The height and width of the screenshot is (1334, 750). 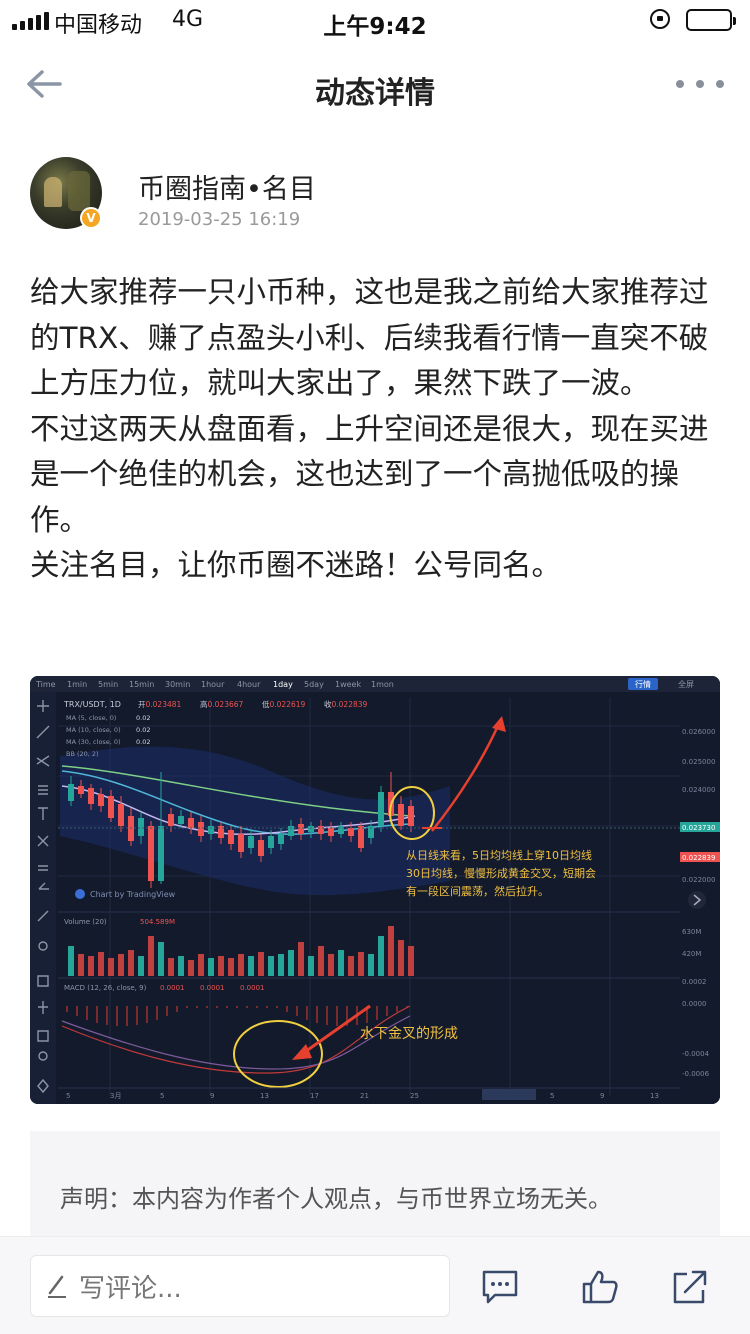 I want to click on chart-x-tick: 21, so click(x=364, y=1096).